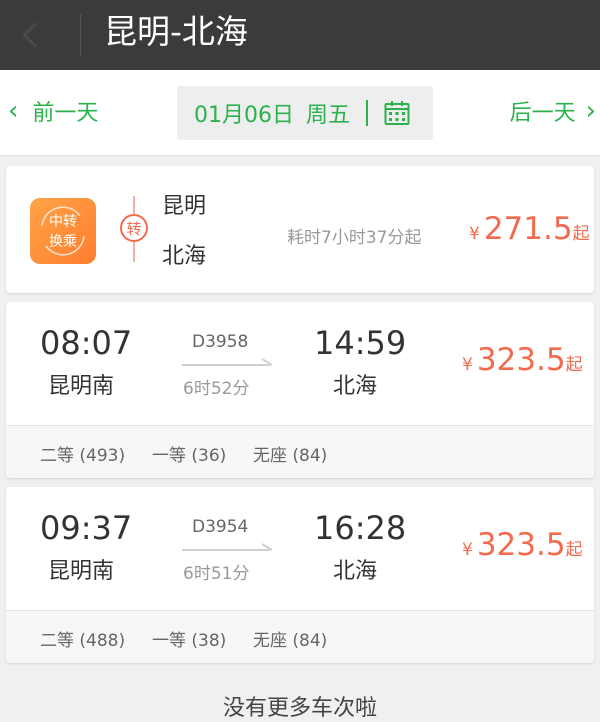 This screenshot has height=722, width=600. I want to click on date-separator, so click(367, 113).